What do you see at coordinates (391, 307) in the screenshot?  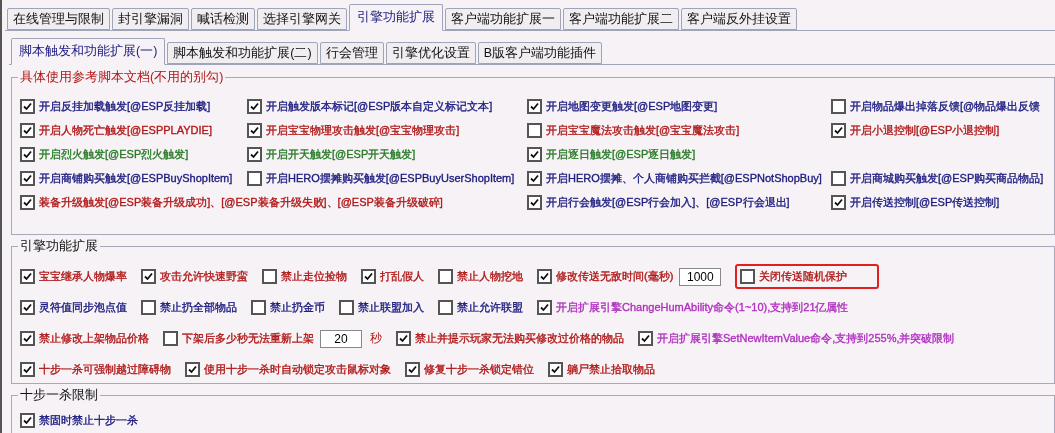 I see `option-label: 禁止联盟加入` at bounding box center [391, 307].